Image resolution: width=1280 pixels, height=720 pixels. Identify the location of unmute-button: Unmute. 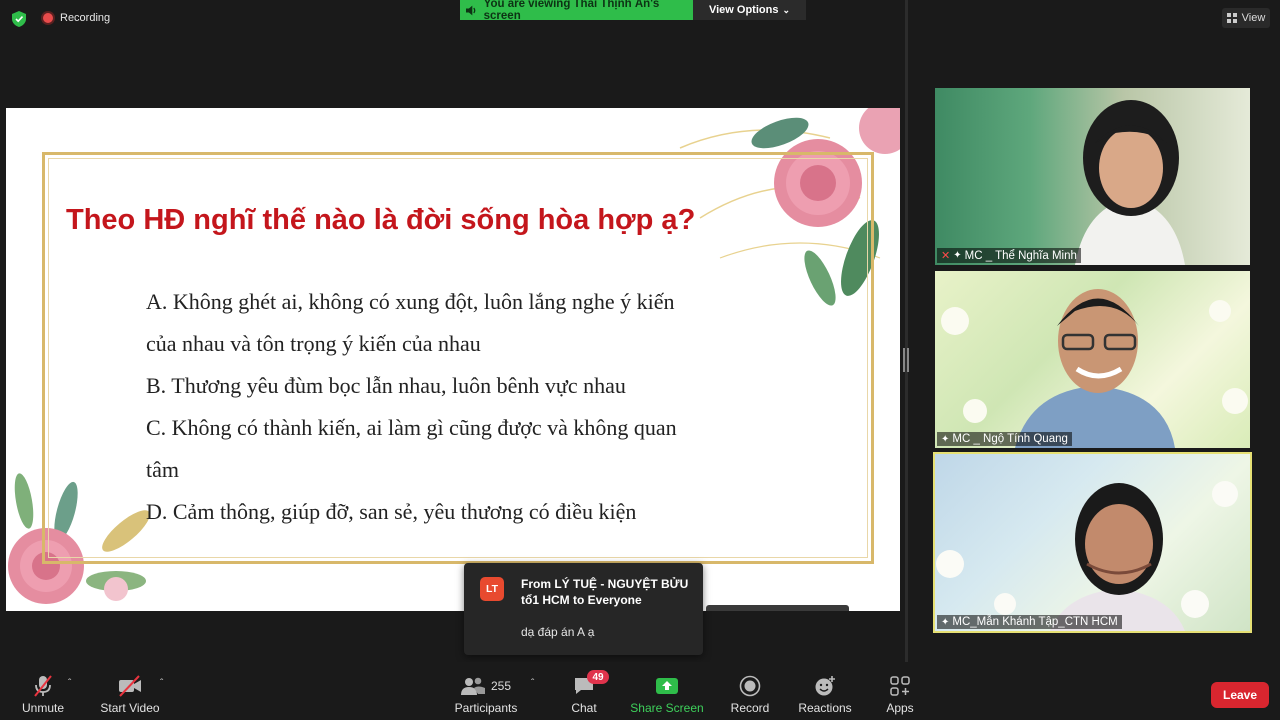
(43, 691).